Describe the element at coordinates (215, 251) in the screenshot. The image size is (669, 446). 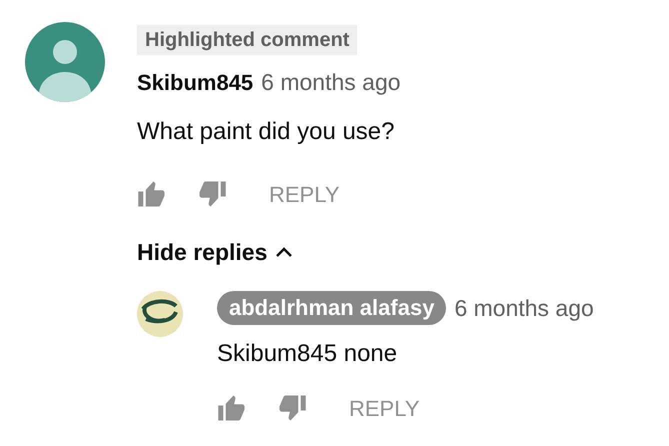
I see `hide-replies-toggle: Hide replies` at that location.